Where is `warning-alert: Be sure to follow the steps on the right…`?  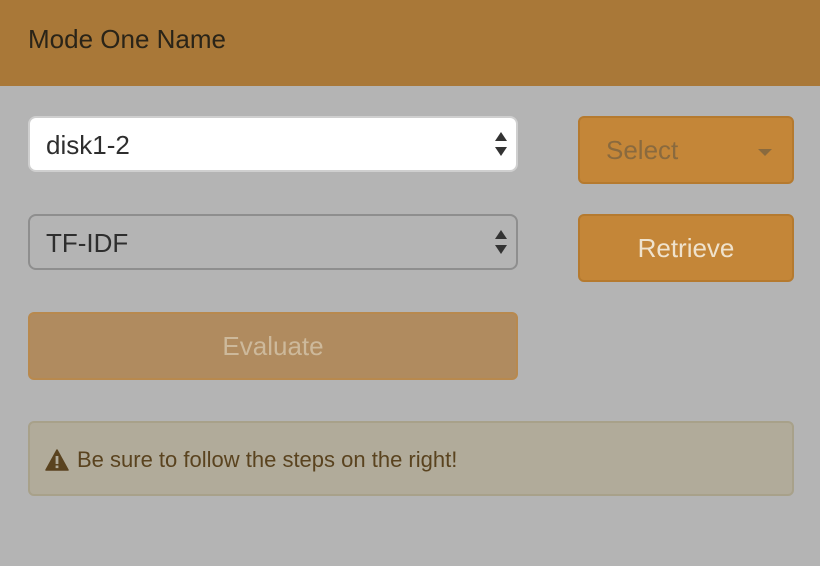
warning-alert: Be sure to follow the steps on the right… is located at coordinates (411, 458).